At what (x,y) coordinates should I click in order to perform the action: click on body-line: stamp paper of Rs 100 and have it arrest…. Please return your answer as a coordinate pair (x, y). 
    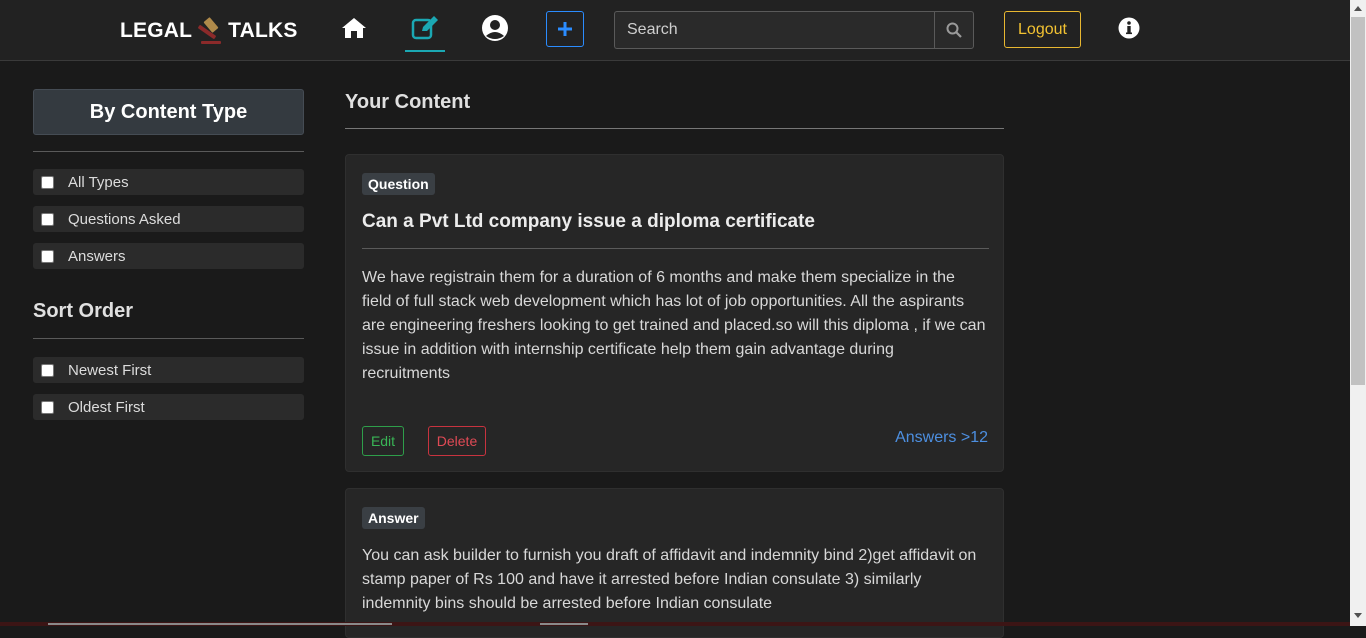
    Looking at the image, I should click on (642, 579).